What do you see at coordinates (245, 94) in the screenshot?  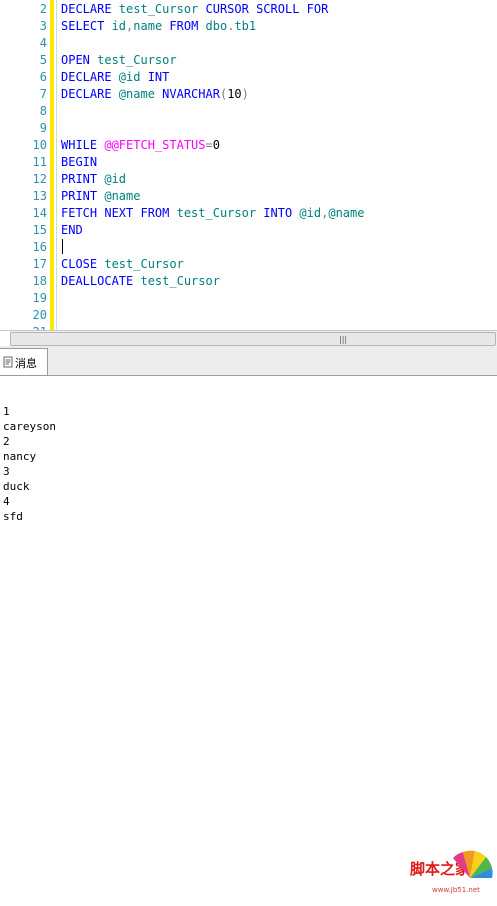 I see `code-token: )` at bounding box center [245, 94].